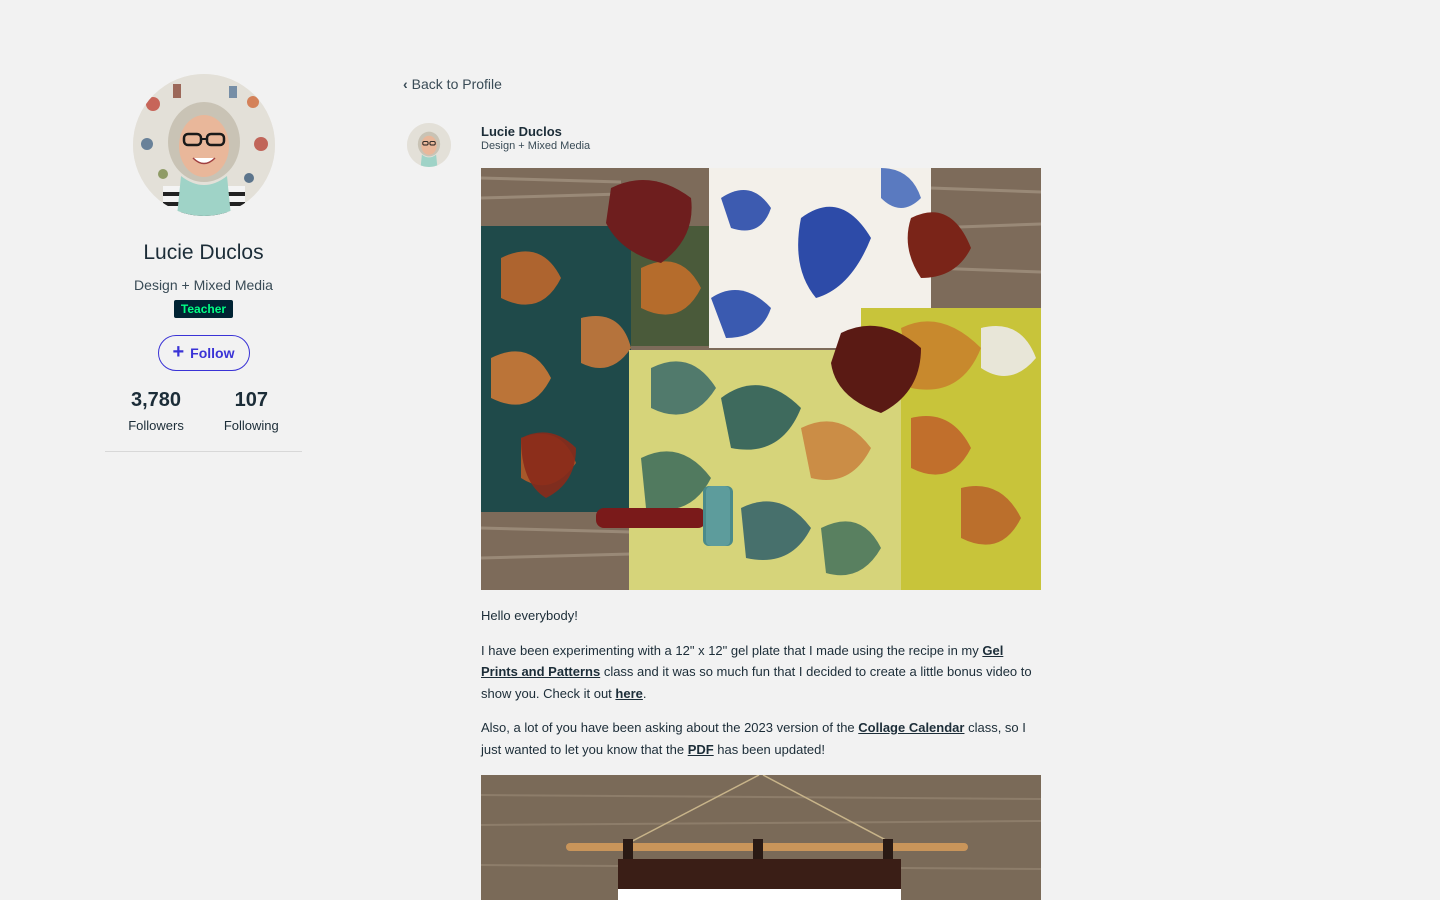 The height and width of the screenshot is (900, 1440). I want to click on profile-avatar-image, so click(203, 145).